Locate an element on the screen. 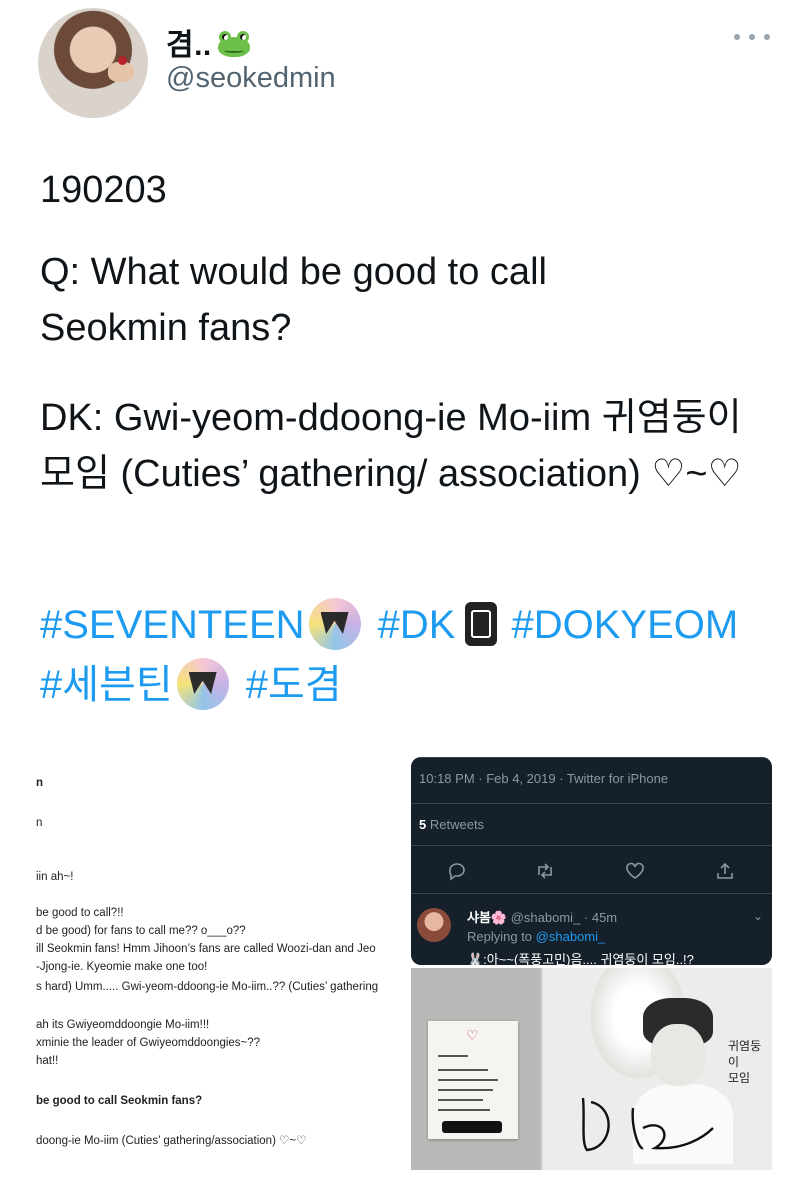  reply-author: 샤봄🌸 @shabomi_ · 45m is located at coordinates (542, 917).